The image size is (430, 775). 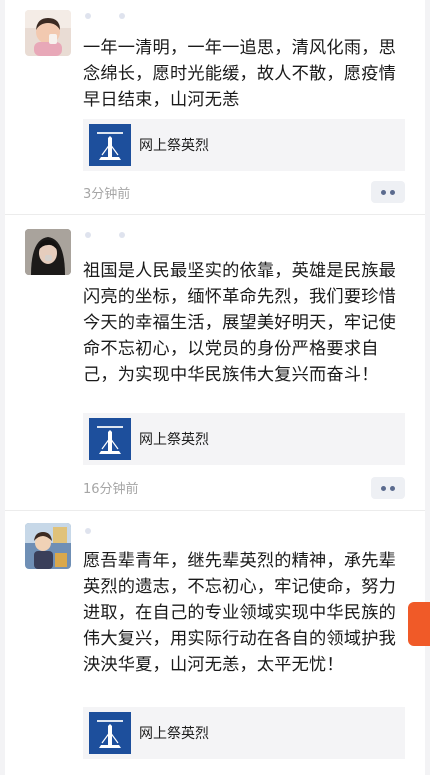 I want to click on float-tab-icon, so click(x=419, y=624).